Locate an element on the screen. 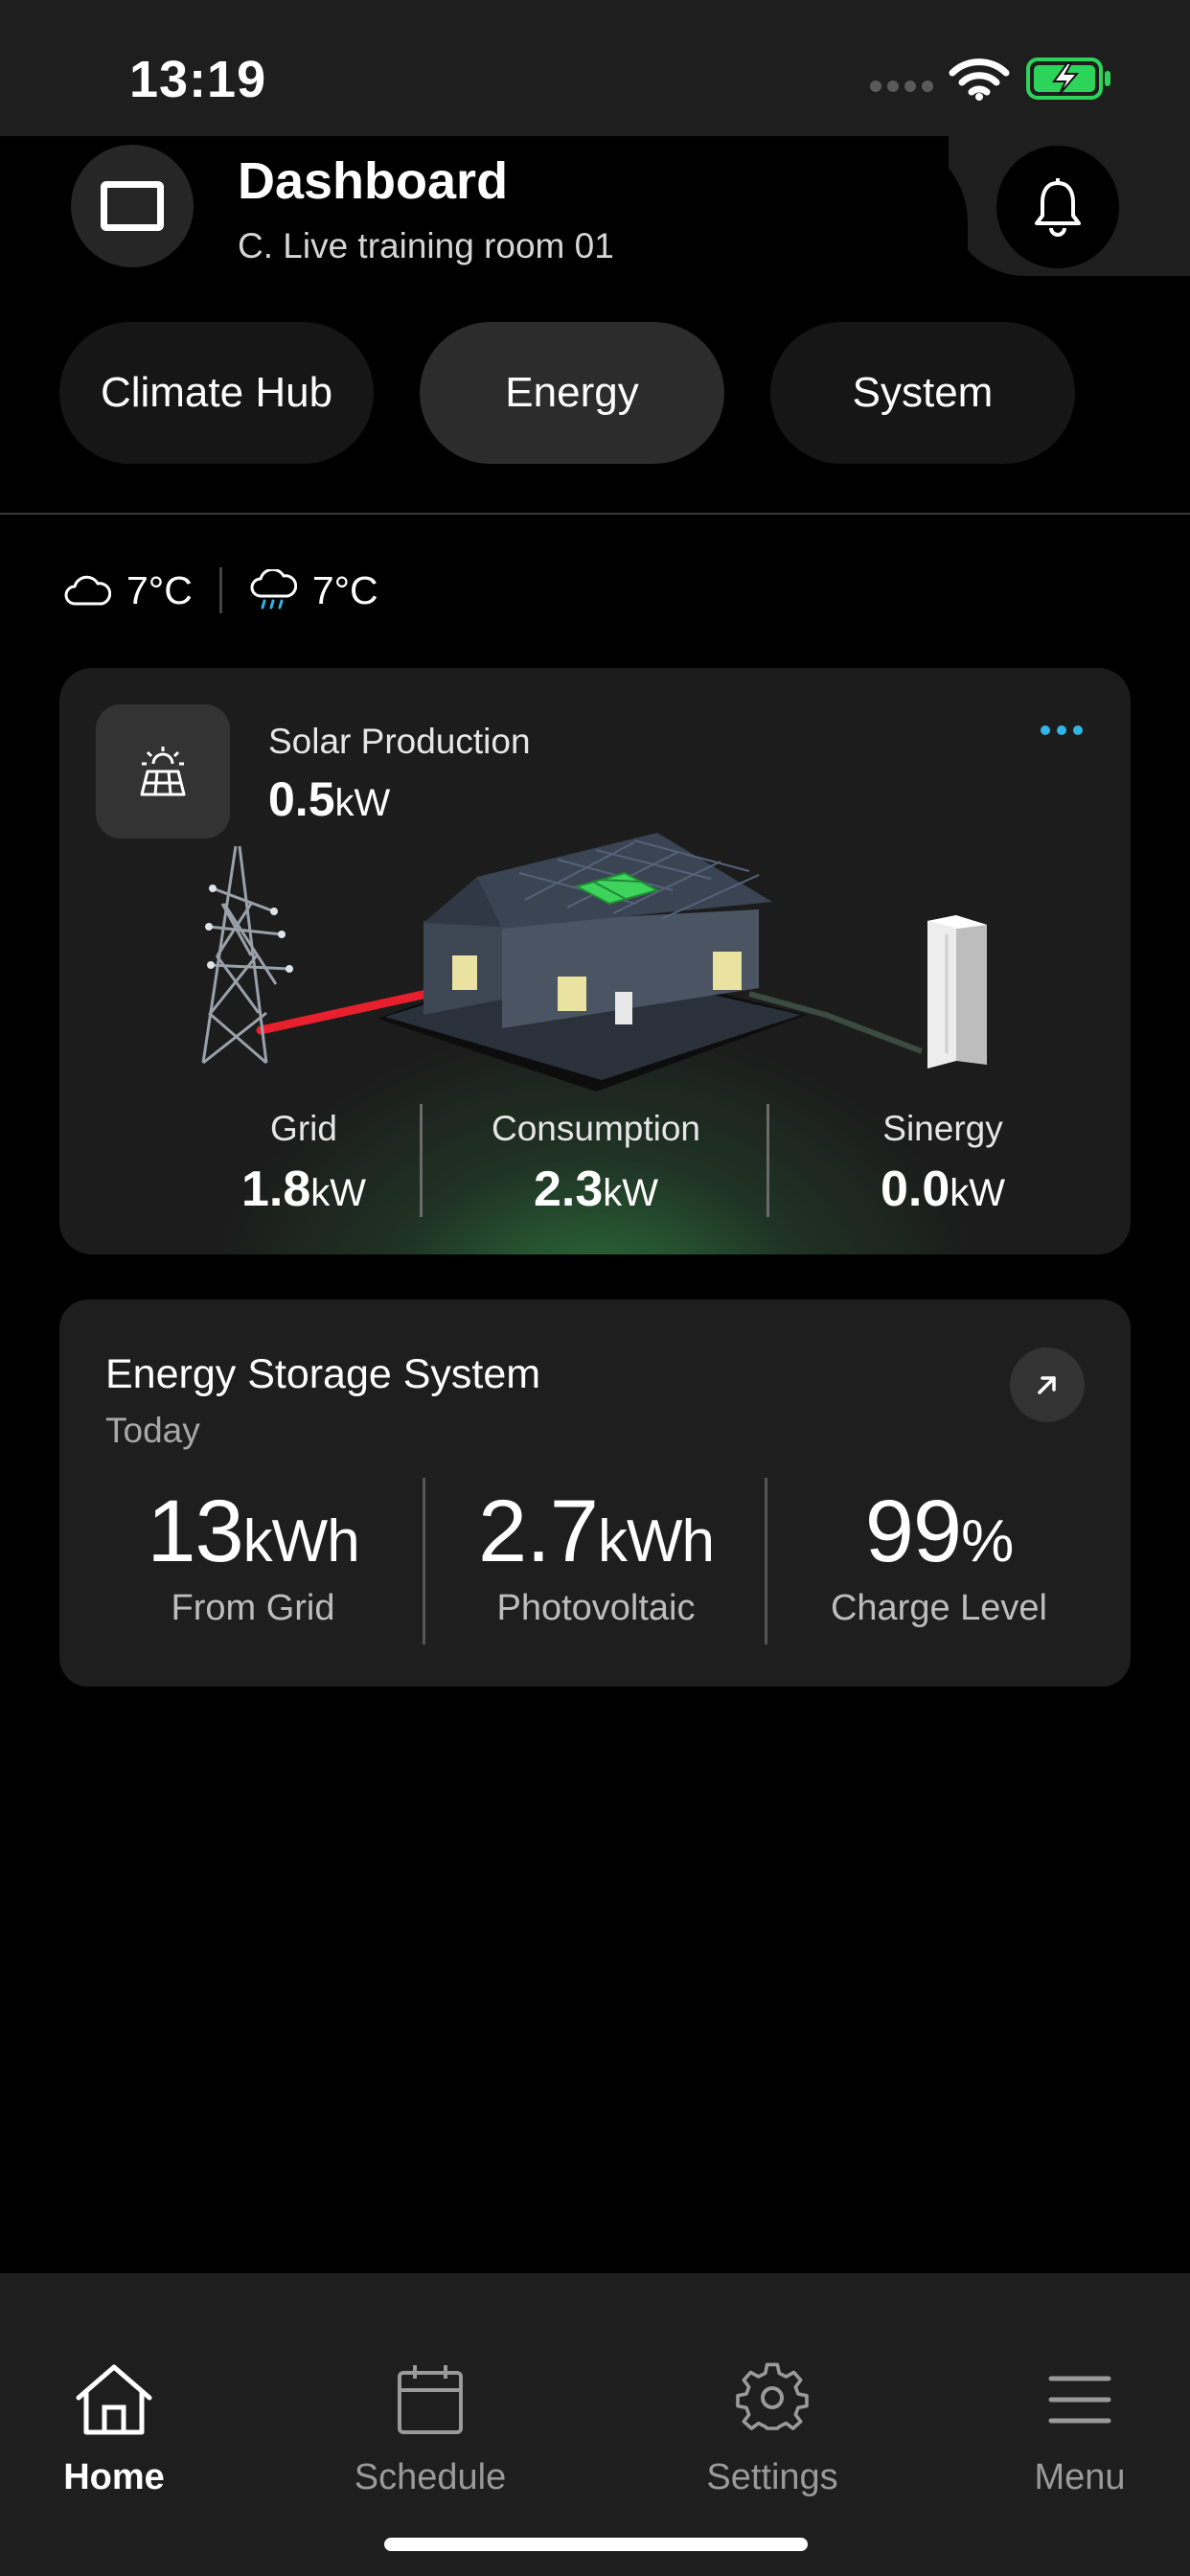 The image size is (1190, 2576). from-grid-value: 13kWh is located at coordinates (253, 1532).